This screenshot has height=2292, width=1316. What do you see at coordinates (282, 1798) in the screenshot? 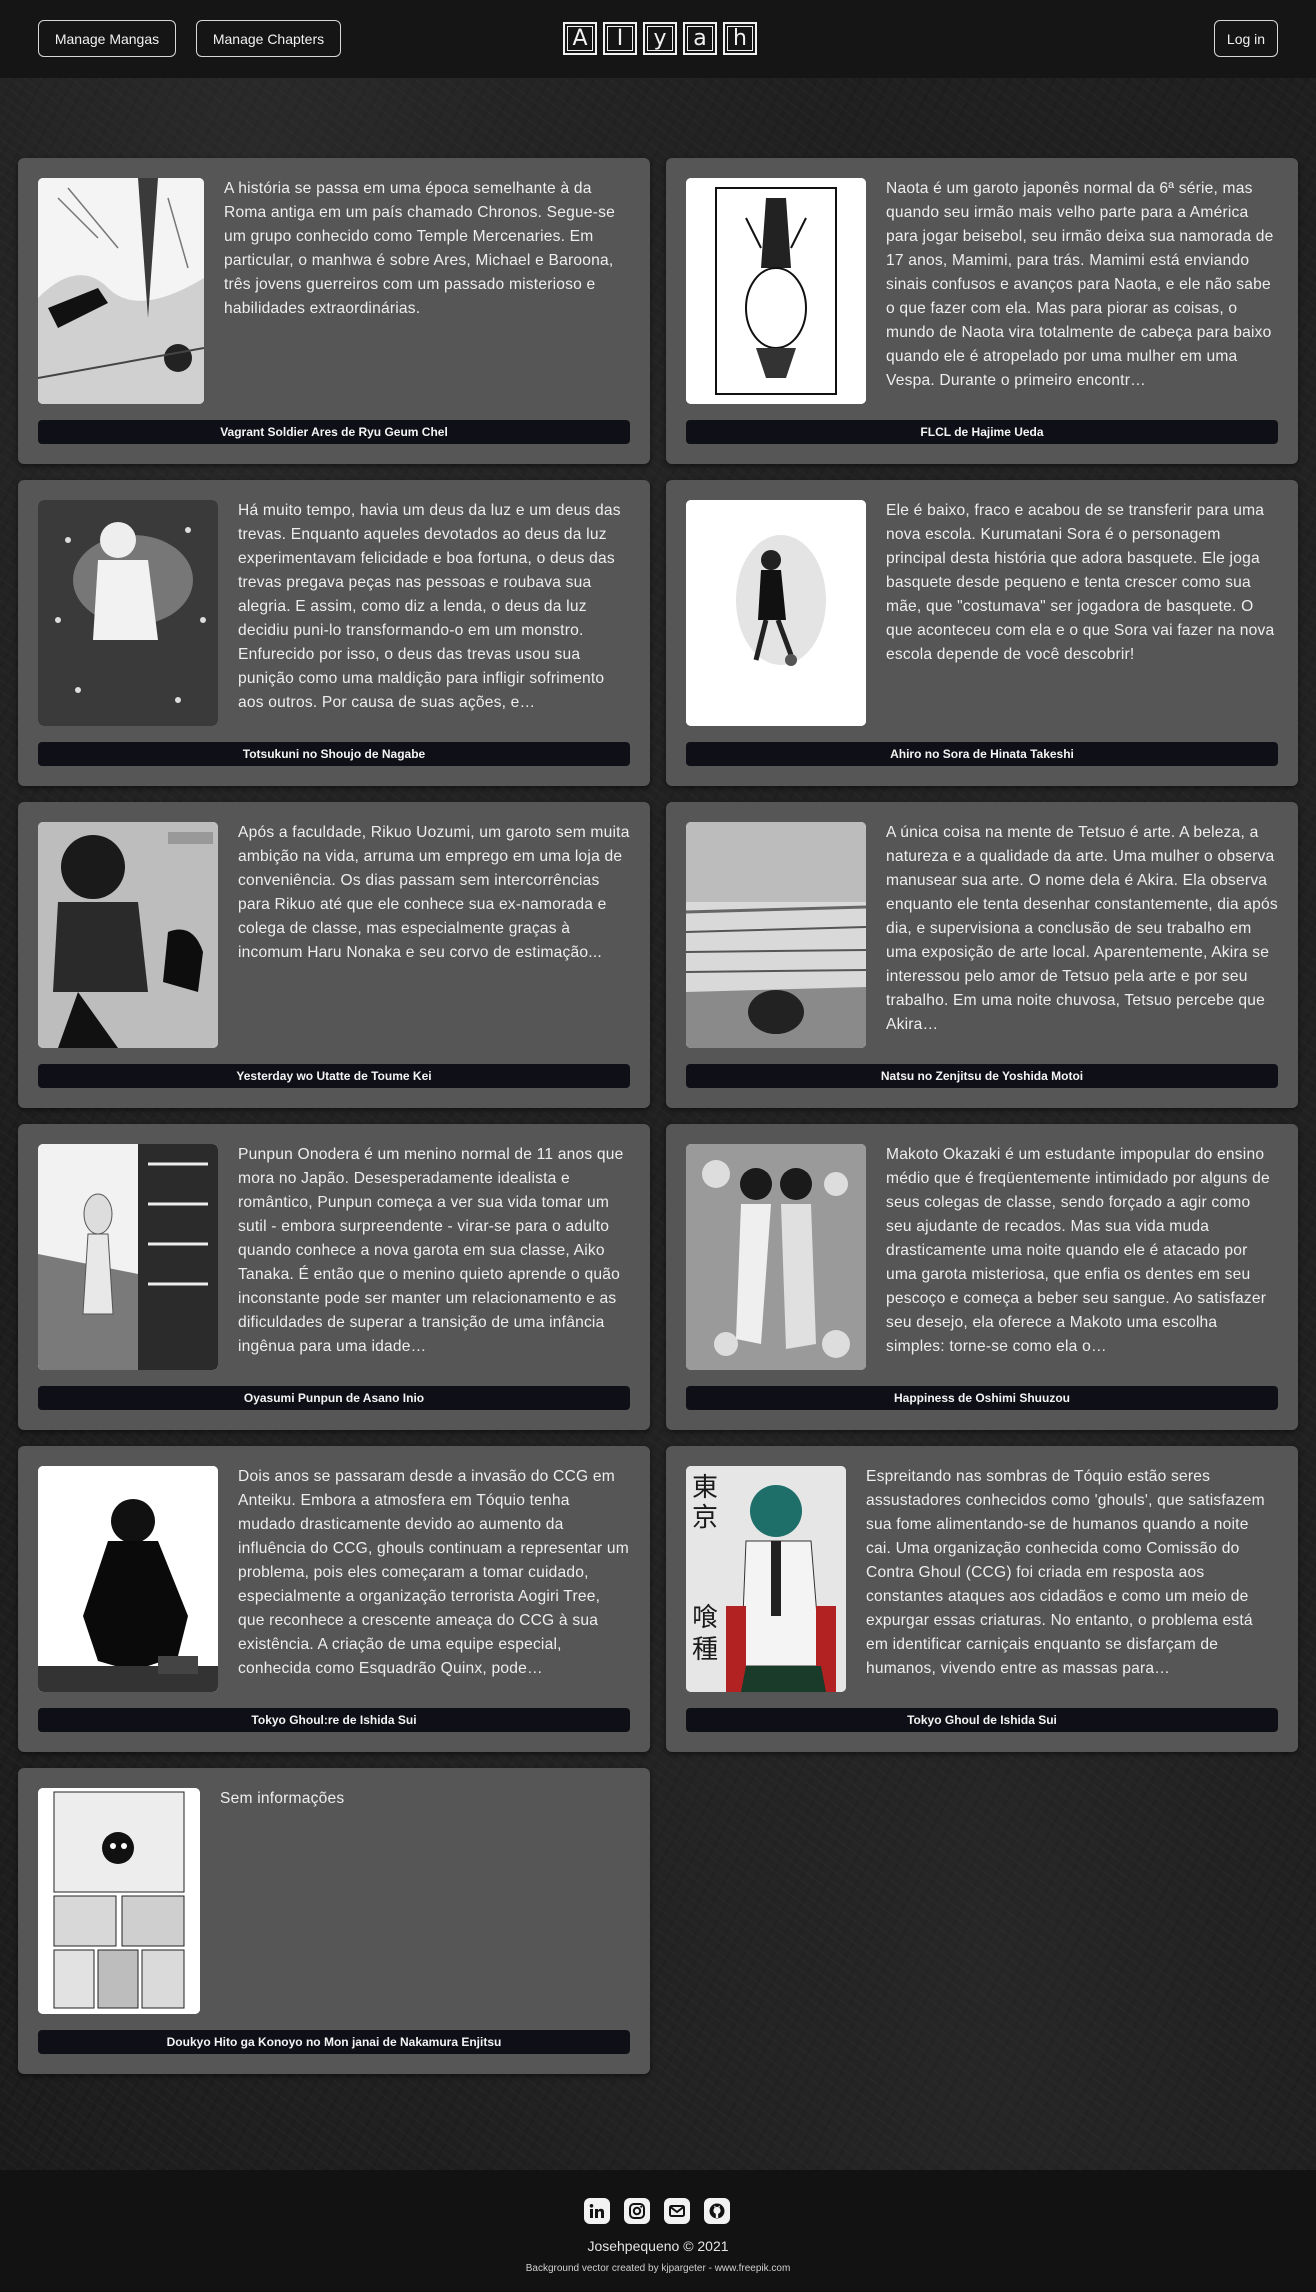
I see `manga-description: Sem informações` at bounding box center [282, 1798].